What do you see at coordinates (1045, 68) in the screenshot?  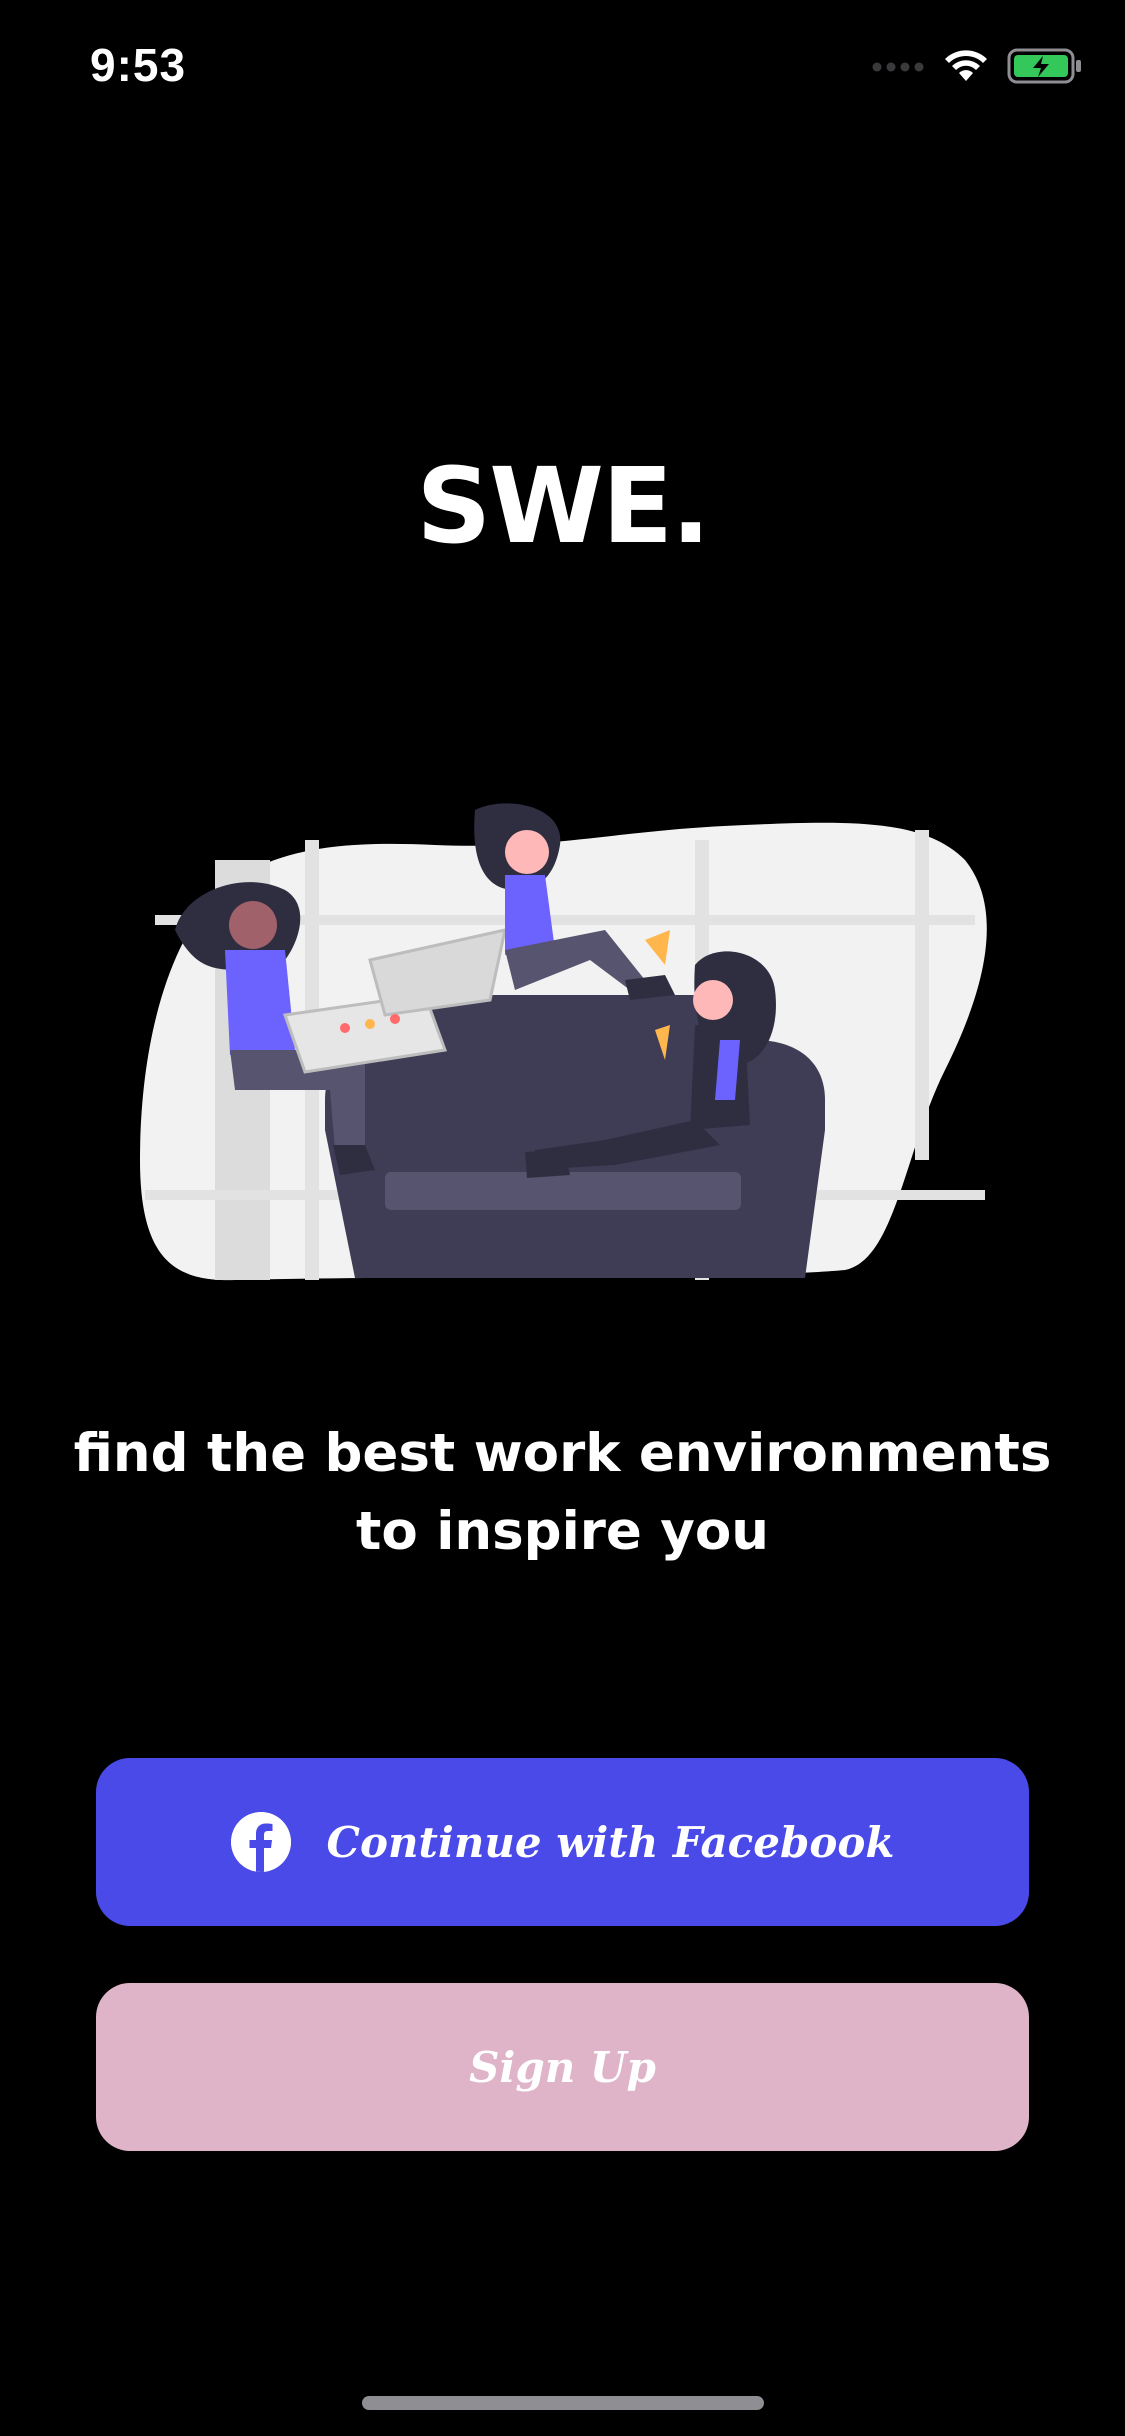 I see `battery-charging-icon` at bounding box center [1045, 68].